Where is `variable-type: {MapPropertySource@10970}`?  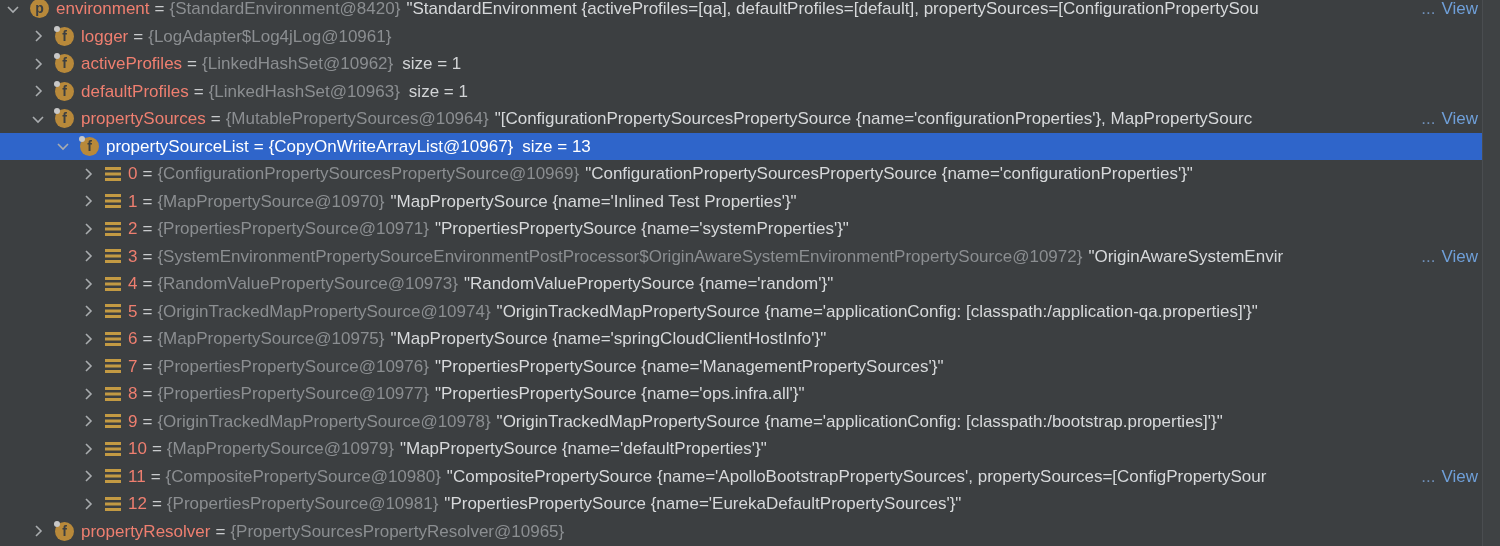 variable-type: {MapPropertySource@10970} is located at coordinates (271, 201).